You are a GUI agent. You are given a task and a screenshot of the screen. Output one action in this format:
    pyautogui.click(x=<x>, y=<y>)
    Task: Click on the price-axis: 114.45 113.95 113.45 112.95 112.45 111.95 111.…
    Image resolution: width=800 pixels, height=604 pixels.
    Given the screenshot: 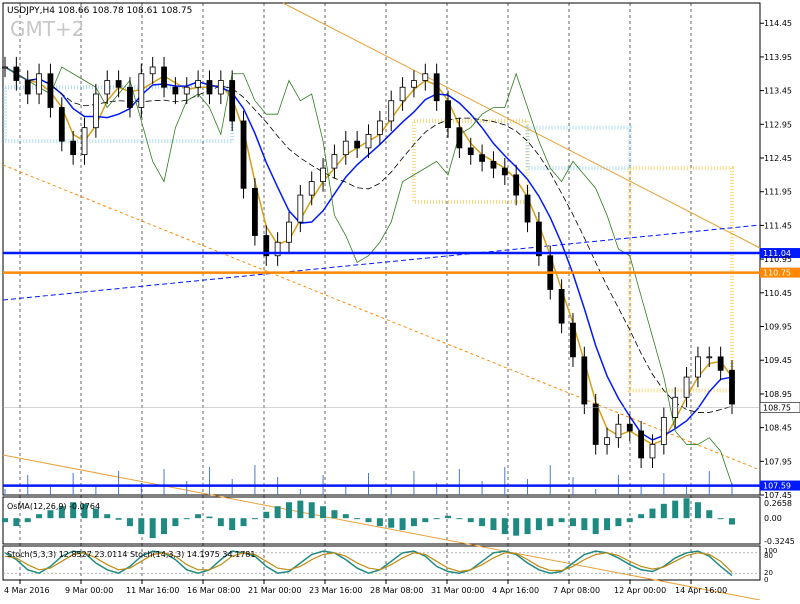 What is the action you would take?
    pyautogui.click(x=776, y=259)
    